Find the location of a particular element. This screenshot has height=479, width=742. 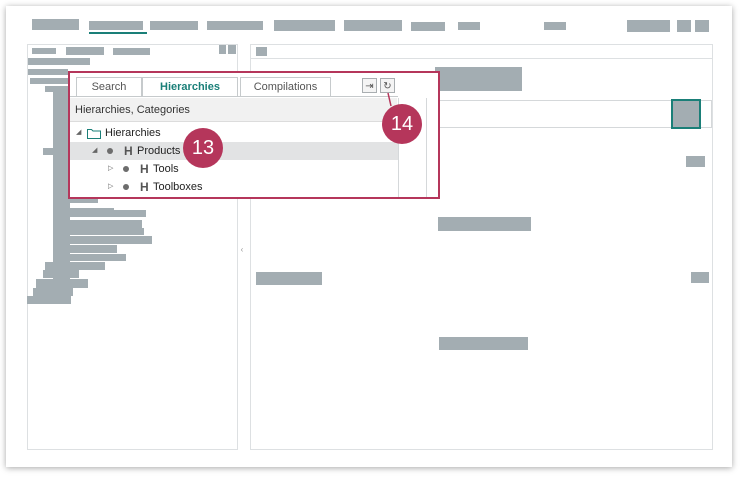

left-tree-placeholder-d is located at coordinates (108, 213).